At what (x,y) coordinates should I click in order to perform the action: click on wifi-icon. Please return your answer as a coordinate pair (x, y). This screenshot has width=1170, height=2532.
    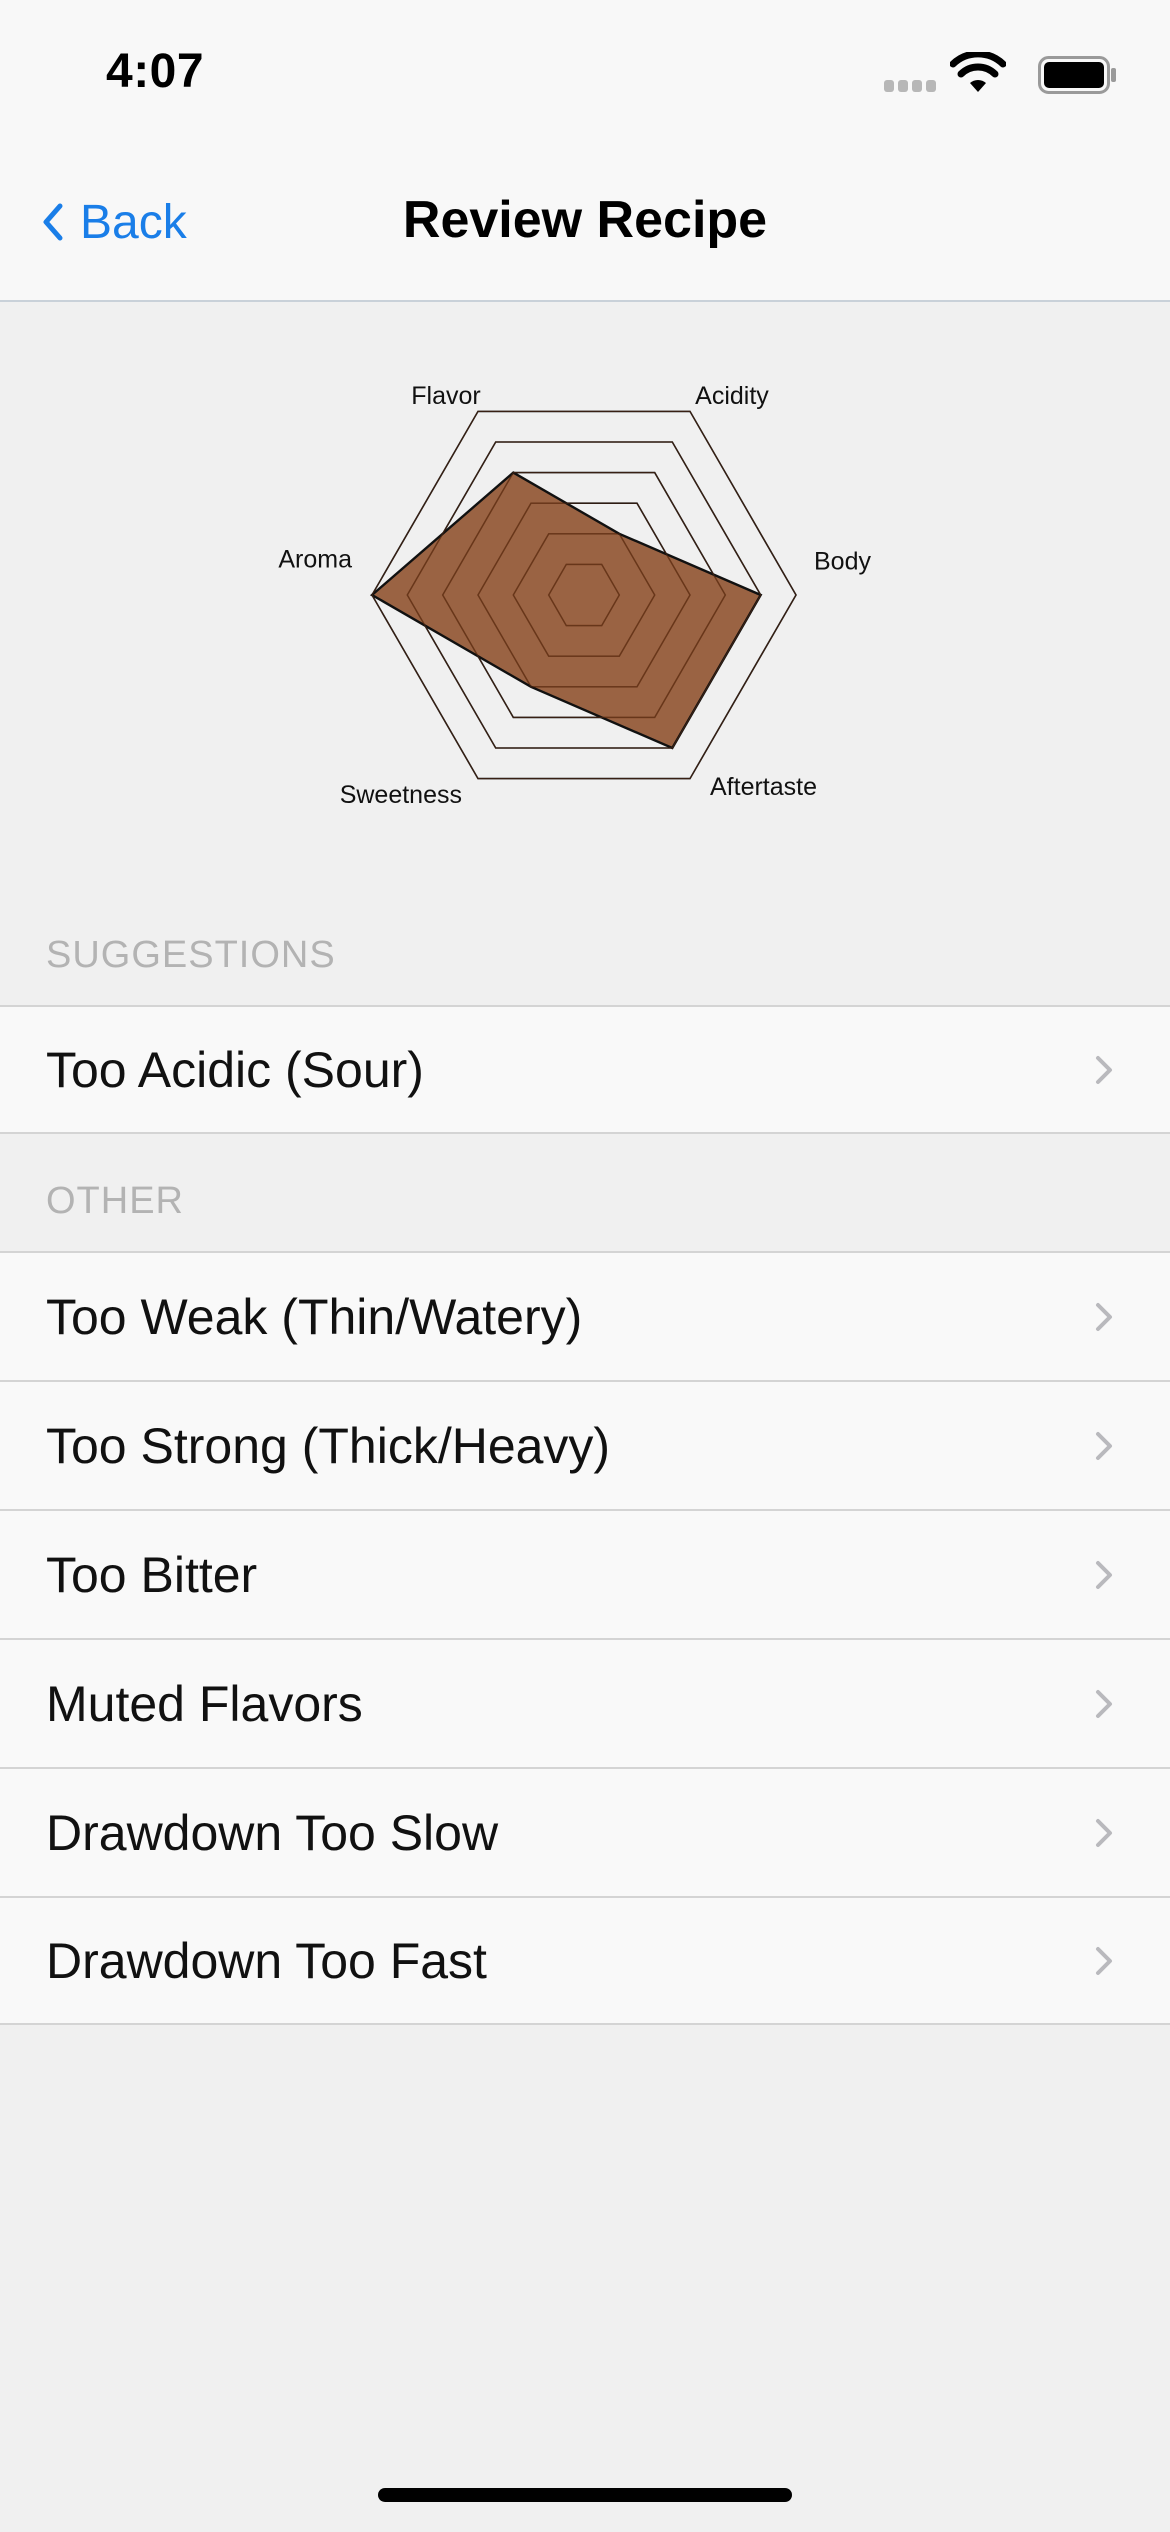
    Looking at the image, I should click on (978, 72).